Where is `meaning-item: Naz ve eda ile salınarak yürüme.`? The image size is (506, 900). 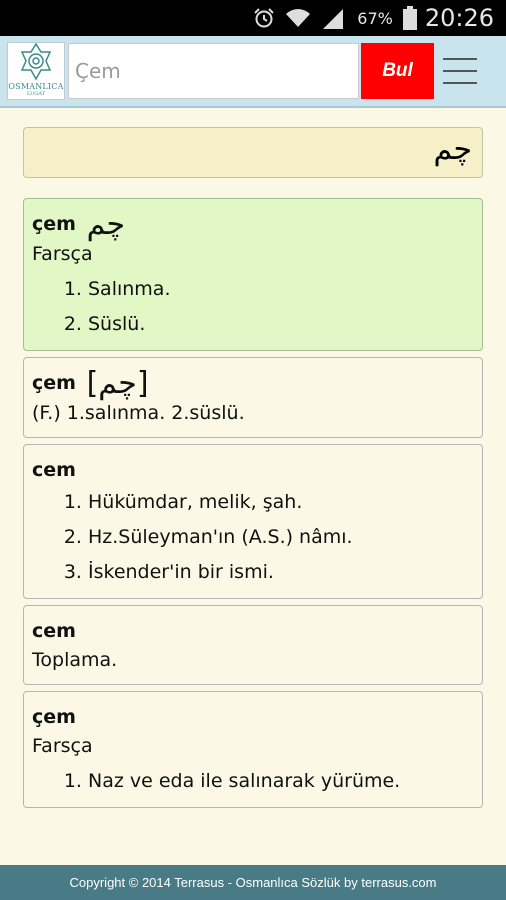
meaning-item: Naz ve eda ile salınarak yürüme. is located at coordinates (281, 781).